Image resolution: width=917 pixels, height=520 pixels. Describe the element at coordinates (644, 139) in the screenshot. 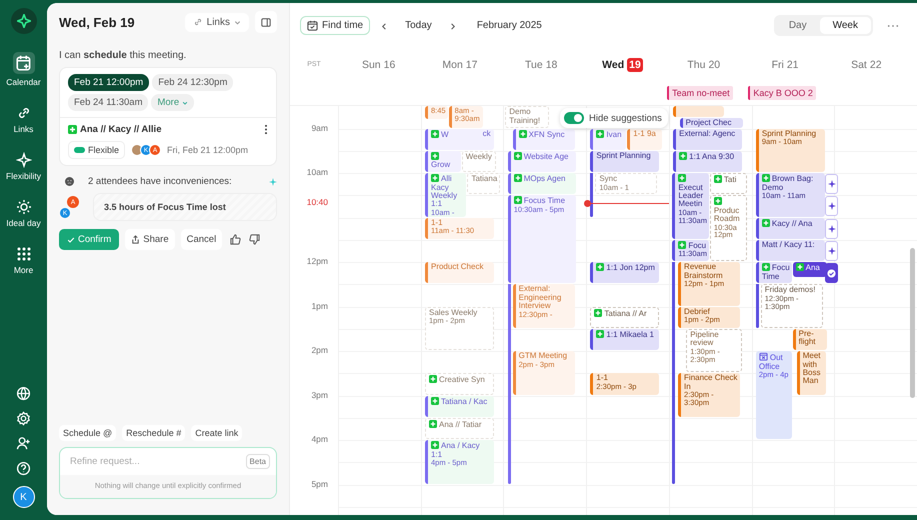

I see `calendar-event: 1-1 9a` at that location.